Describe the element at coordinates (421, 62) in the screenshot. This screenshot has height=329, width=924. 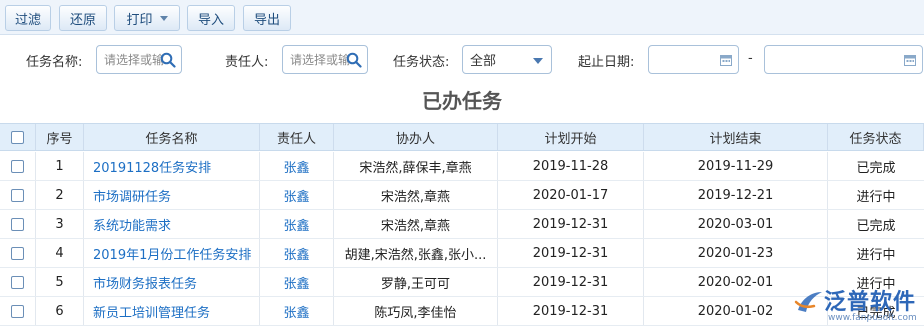
I see `status-label: 任务状态:` at that location.